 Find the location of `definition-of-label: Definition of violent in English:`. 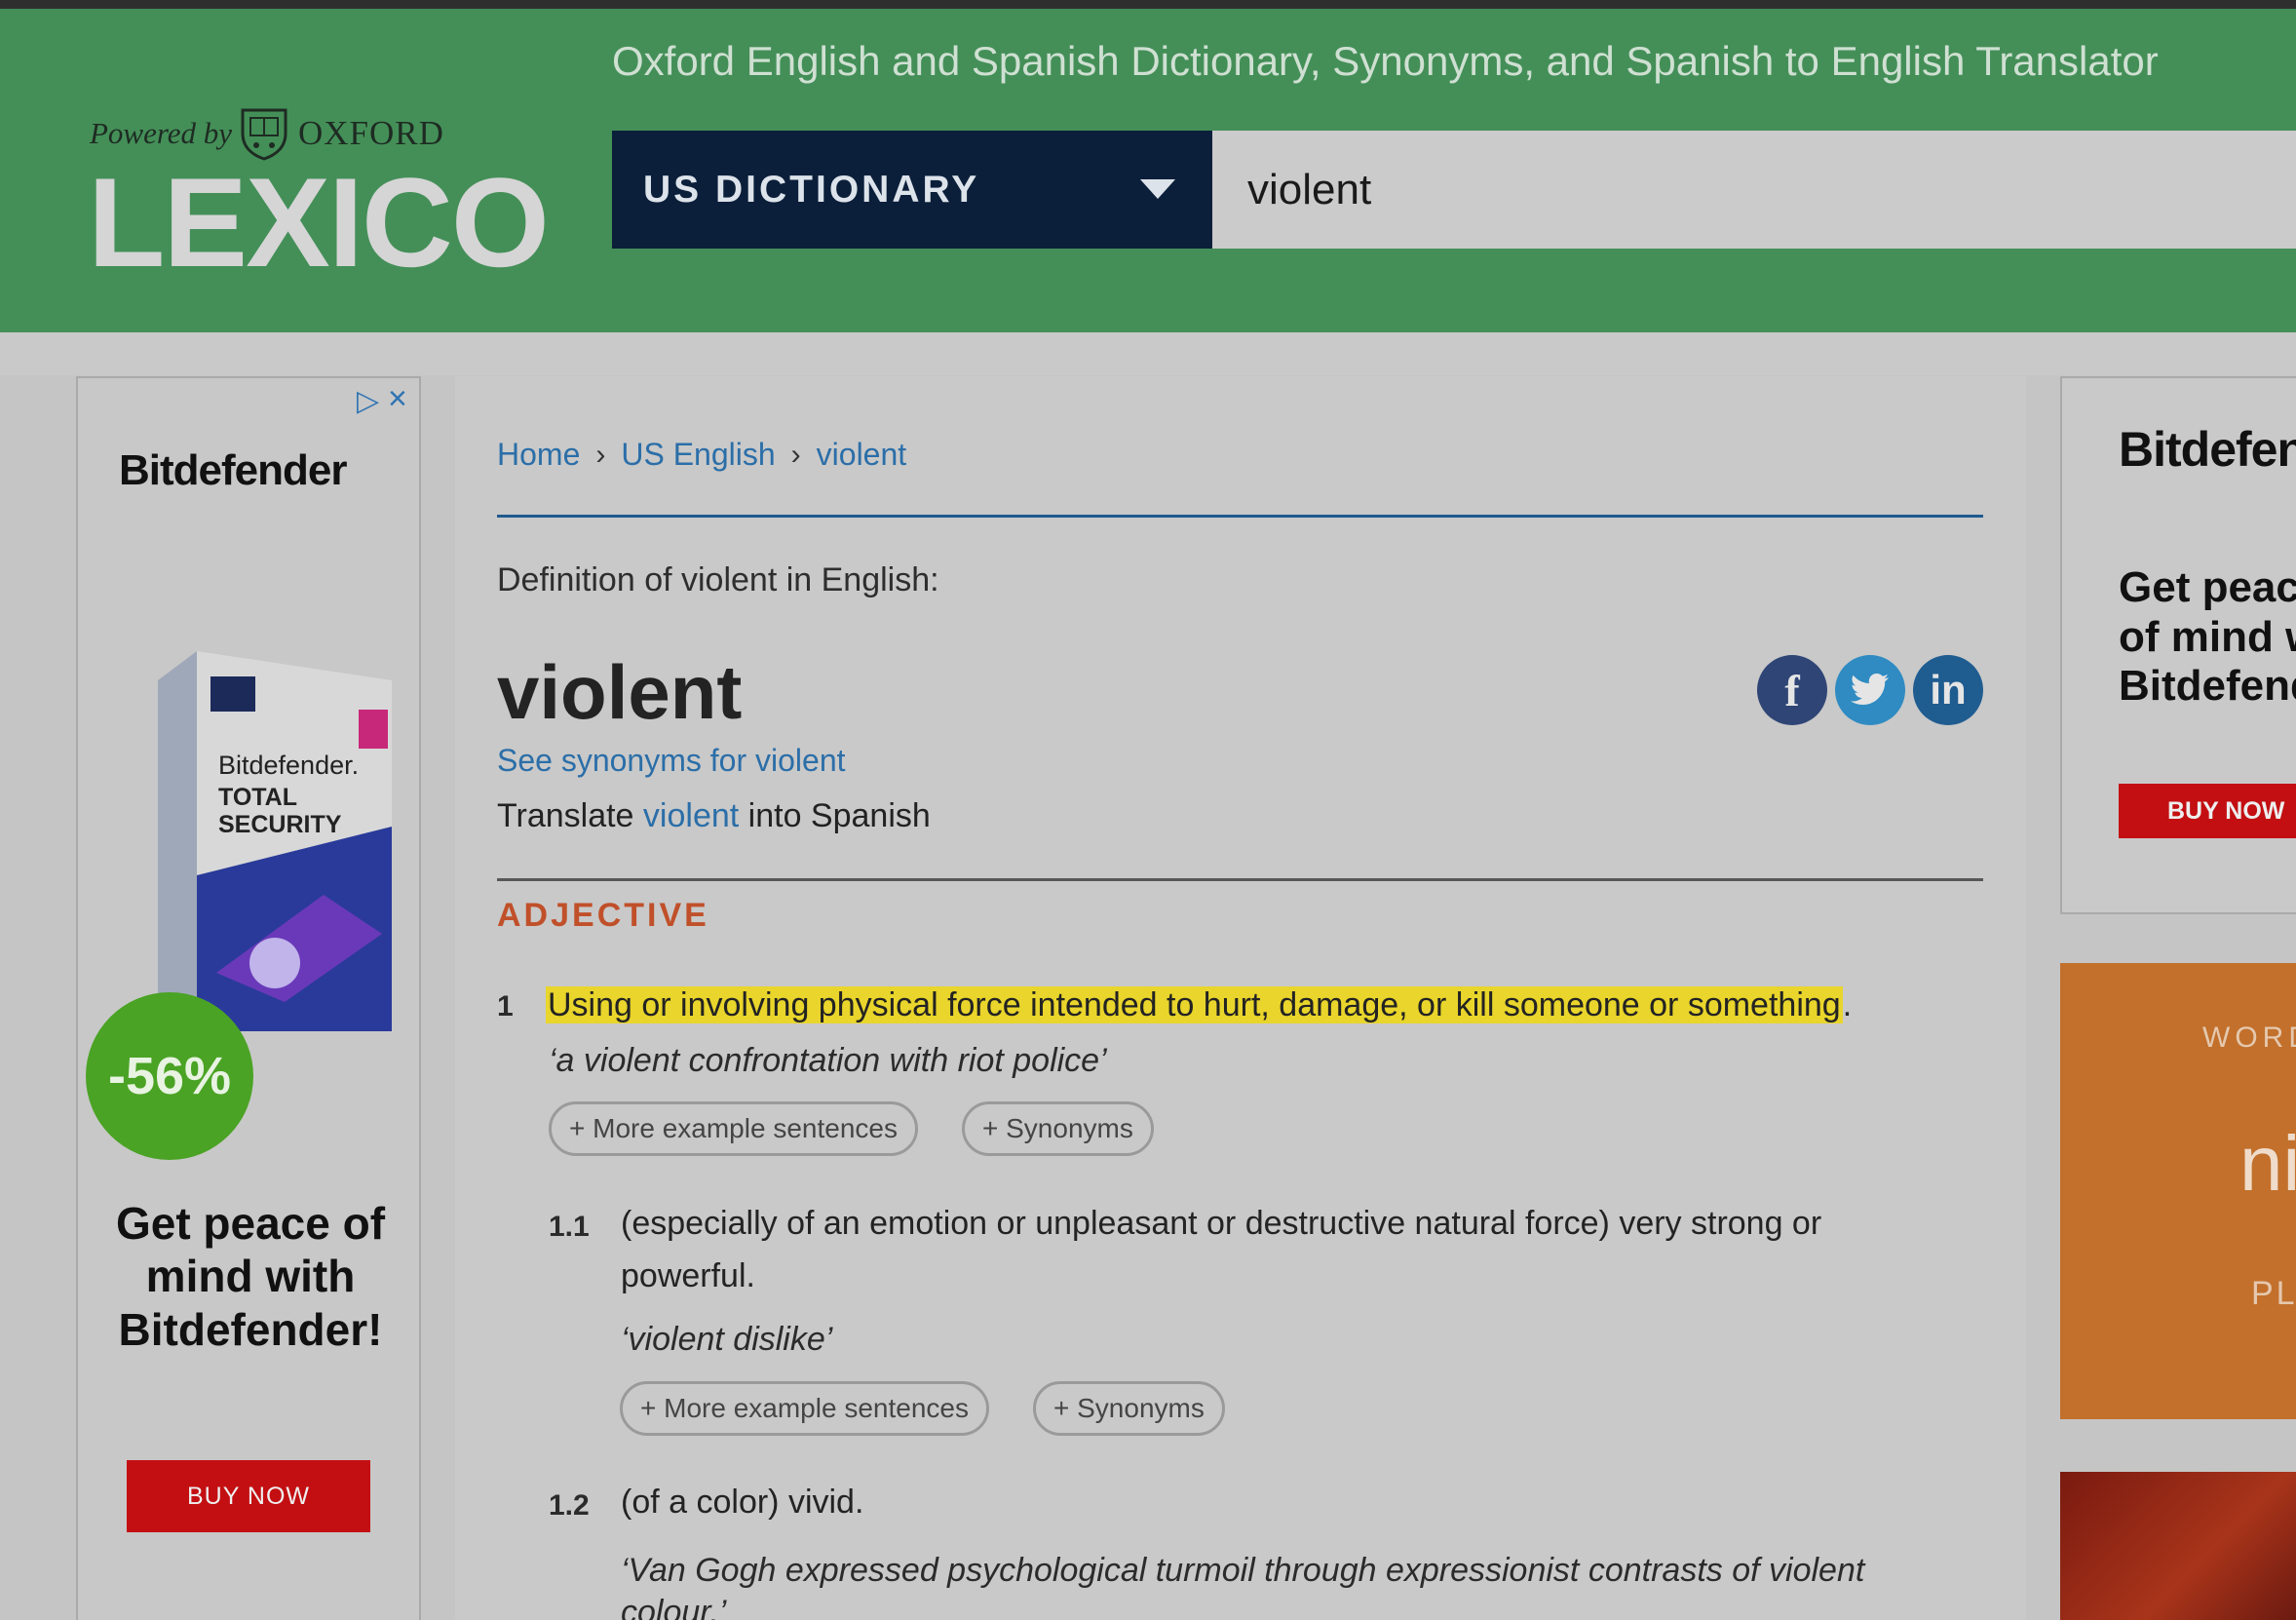

definition-of-label: Definition of violent in English: is located at coordinates (718, 579).